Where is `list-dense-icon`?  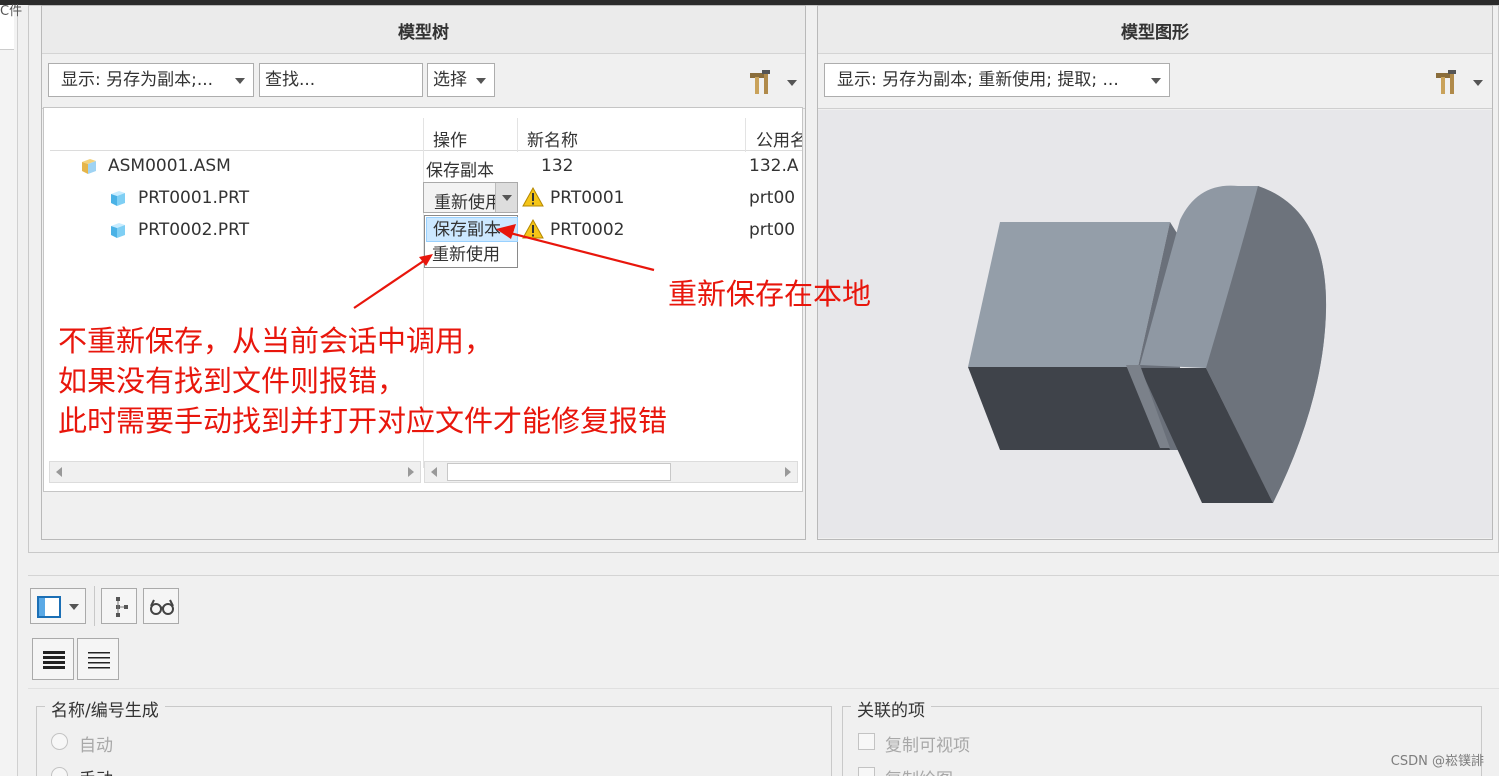 list-dense-icon is located at coordinates (54, 660).